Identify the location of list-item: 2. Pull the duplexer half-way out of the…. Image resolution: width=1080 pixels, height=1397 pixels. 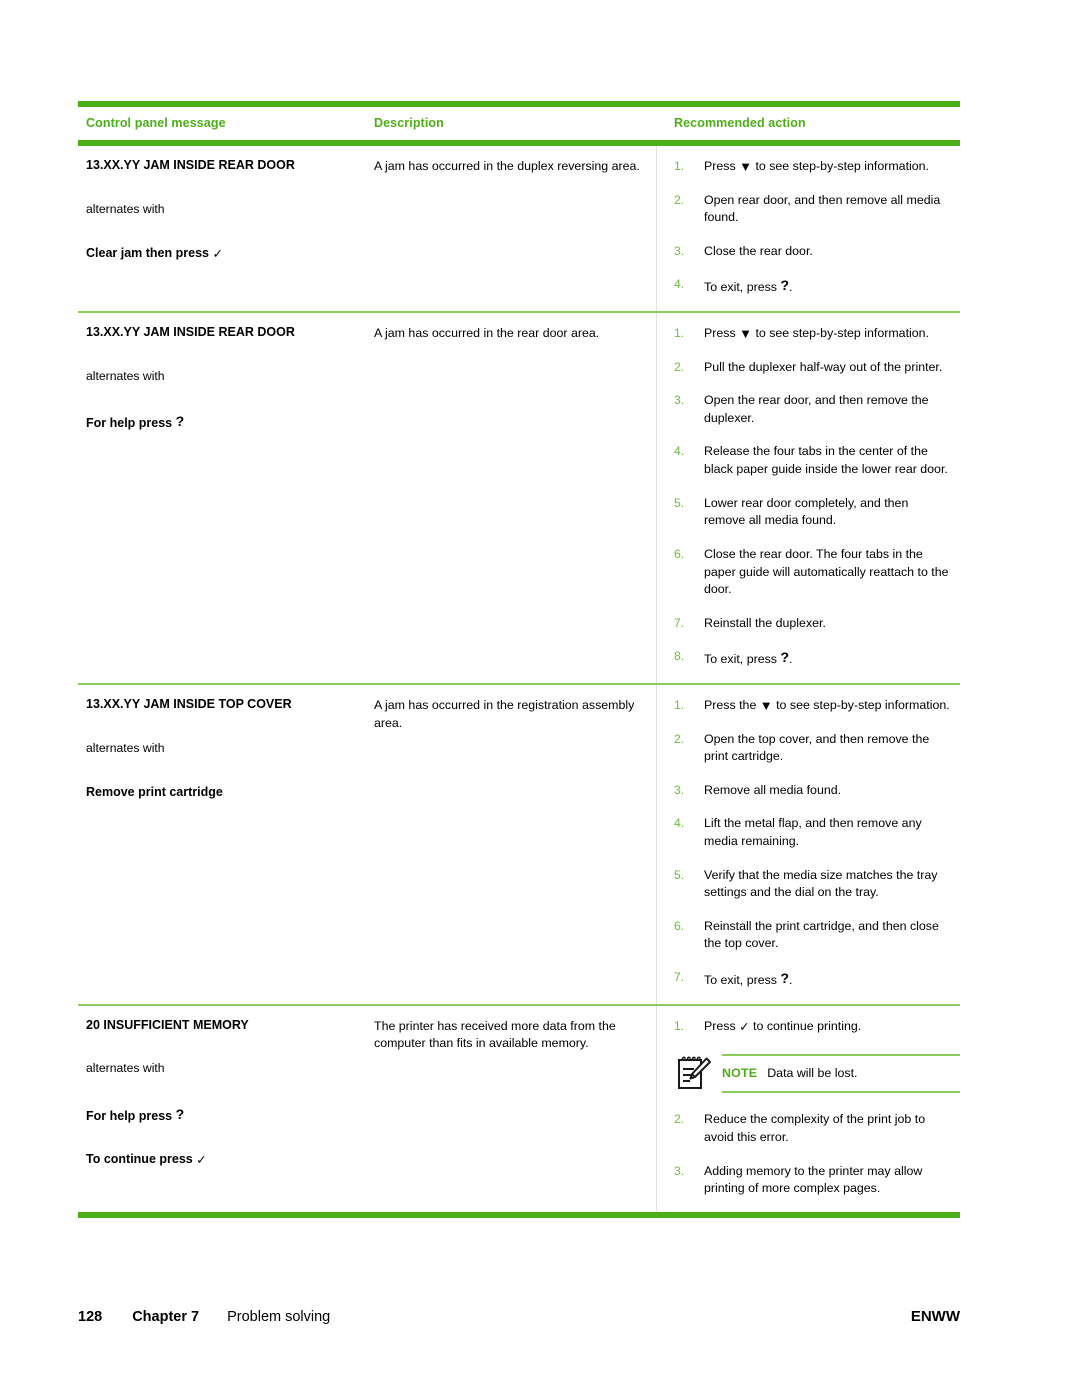
(817, 368).